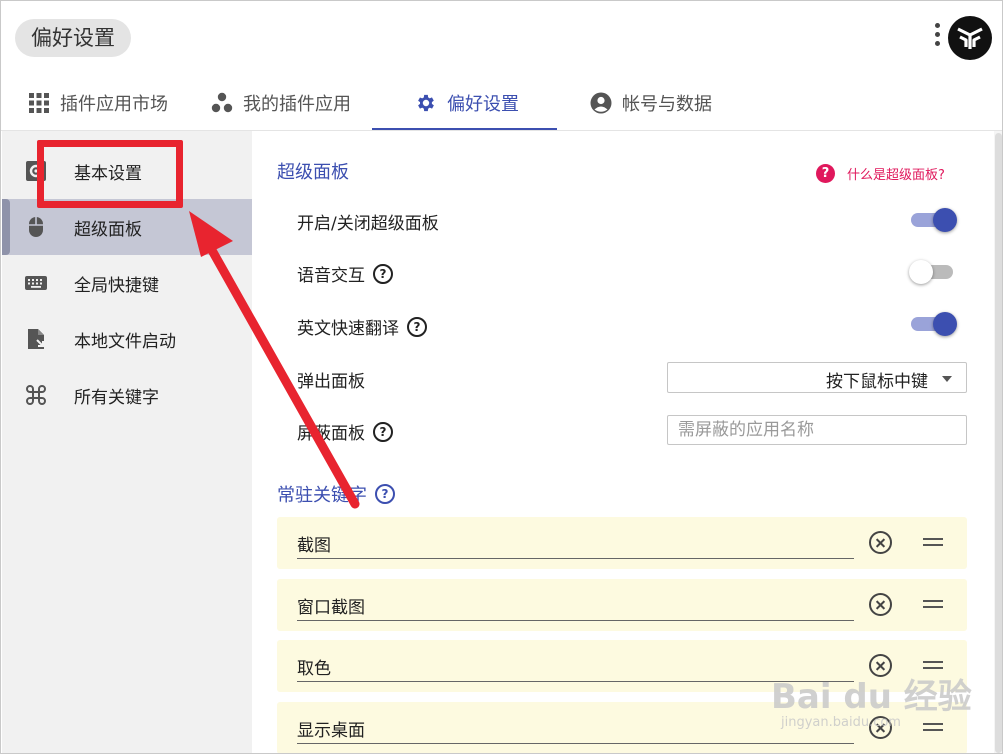  I want to click on main-scrollbar, so click(998, 442).